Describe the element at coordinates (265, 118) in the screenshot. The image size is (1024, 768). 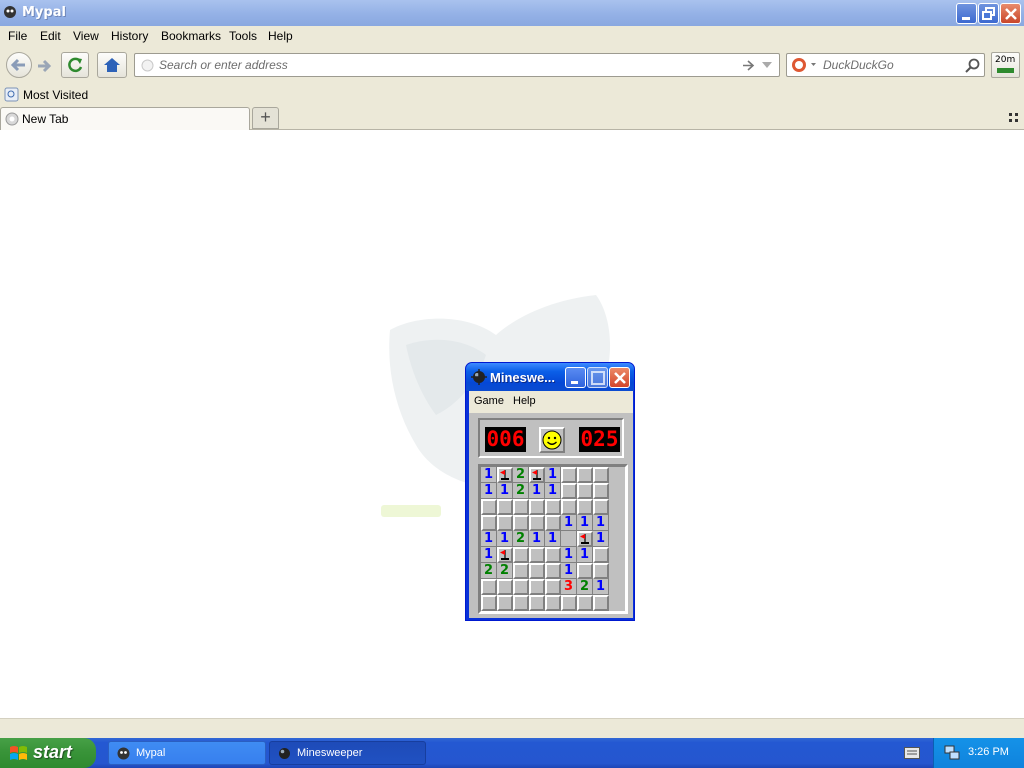
I see `new-tab-button: +` at that location.